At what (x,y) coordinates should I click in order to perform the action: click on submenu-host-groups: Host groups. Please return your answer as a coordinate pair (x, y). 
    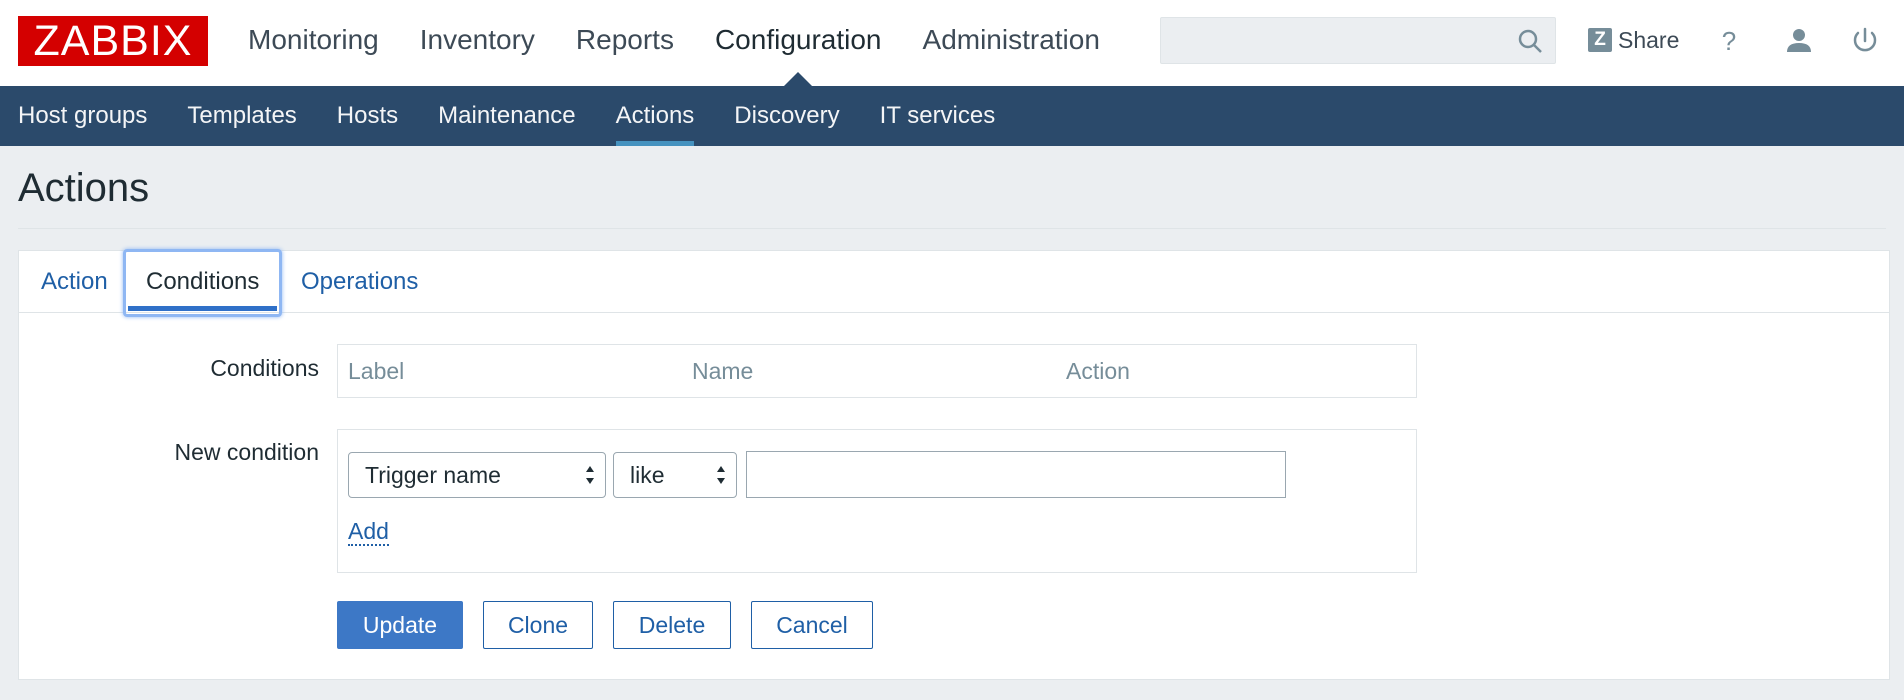
    Looking at the image, I should click on (82, 116).